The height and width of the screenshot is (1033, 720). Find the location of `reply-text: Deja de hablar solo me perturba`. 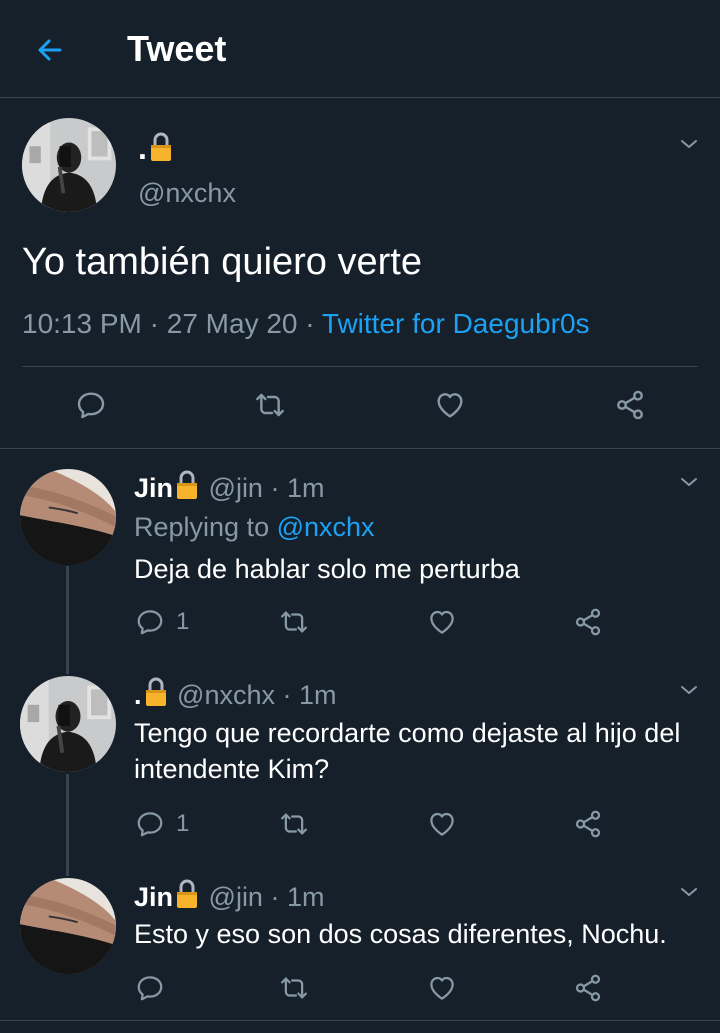

reply-text: Deja de hablar solo me perturba is located at coordinates (327, 569).